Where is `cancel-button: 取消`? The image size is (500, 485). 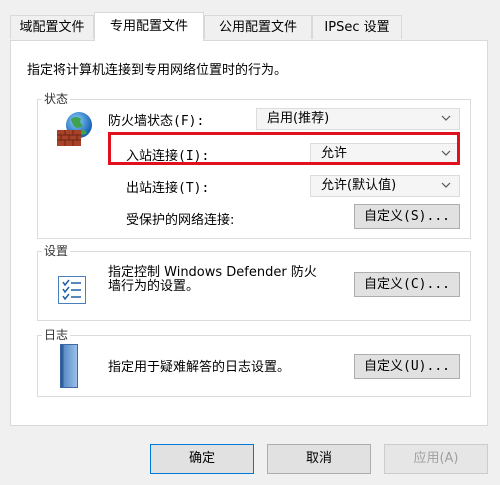 cancel-button: 取消 is located at coordinates (319, 459).